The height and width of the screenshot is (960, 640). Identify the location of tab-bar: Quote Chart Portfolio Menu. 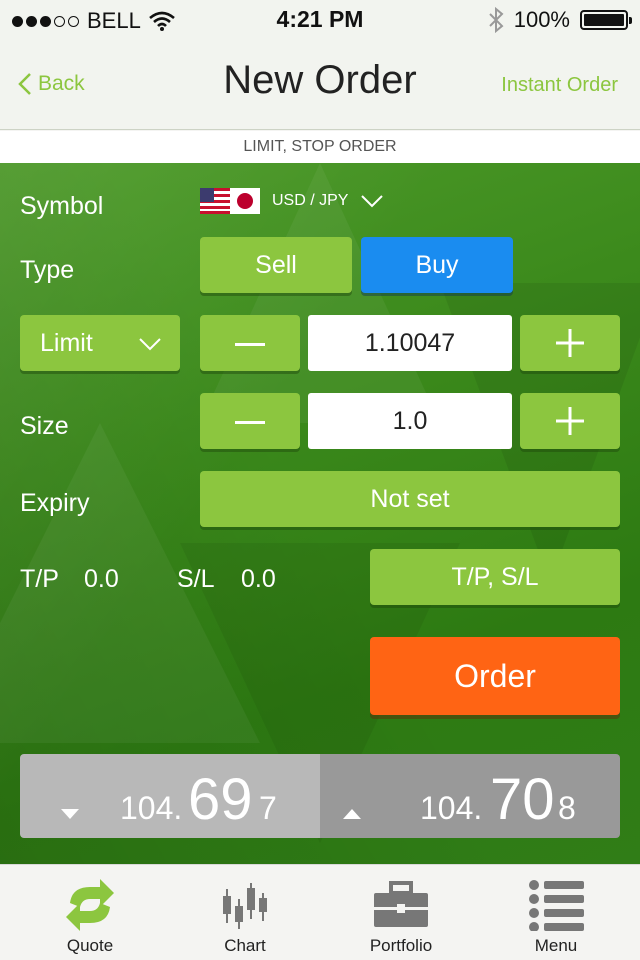
(320, 912).